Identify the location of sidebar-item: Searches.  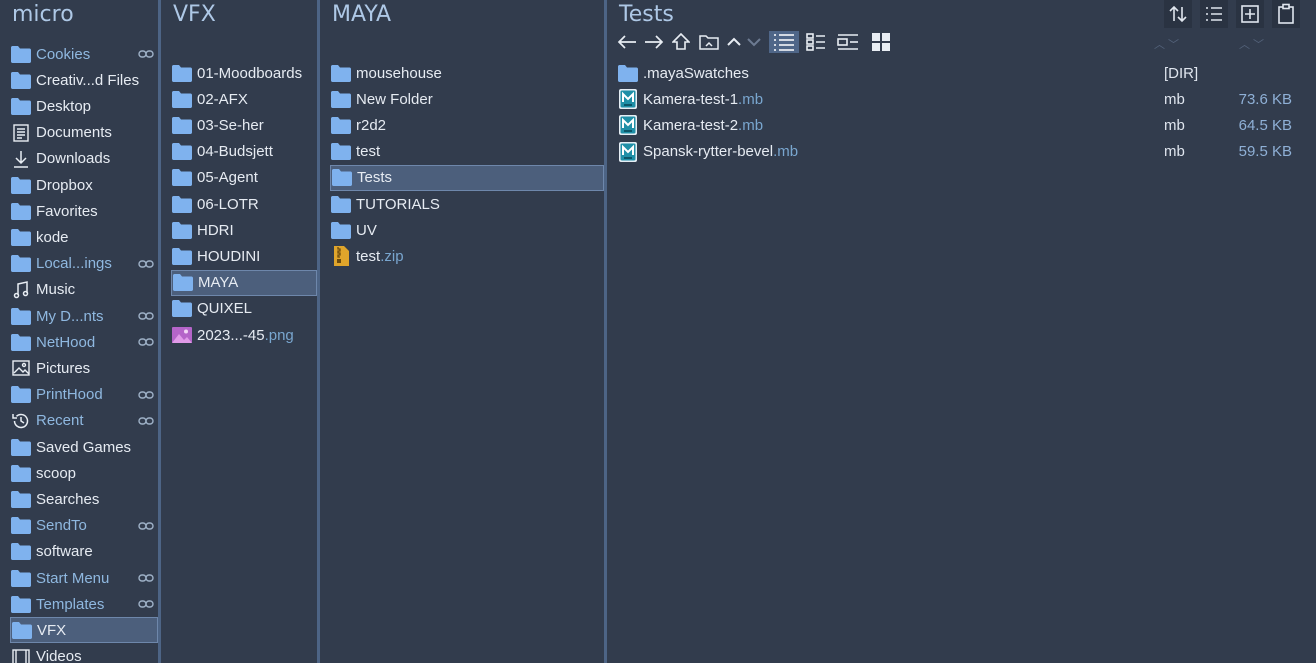
(84, 499).